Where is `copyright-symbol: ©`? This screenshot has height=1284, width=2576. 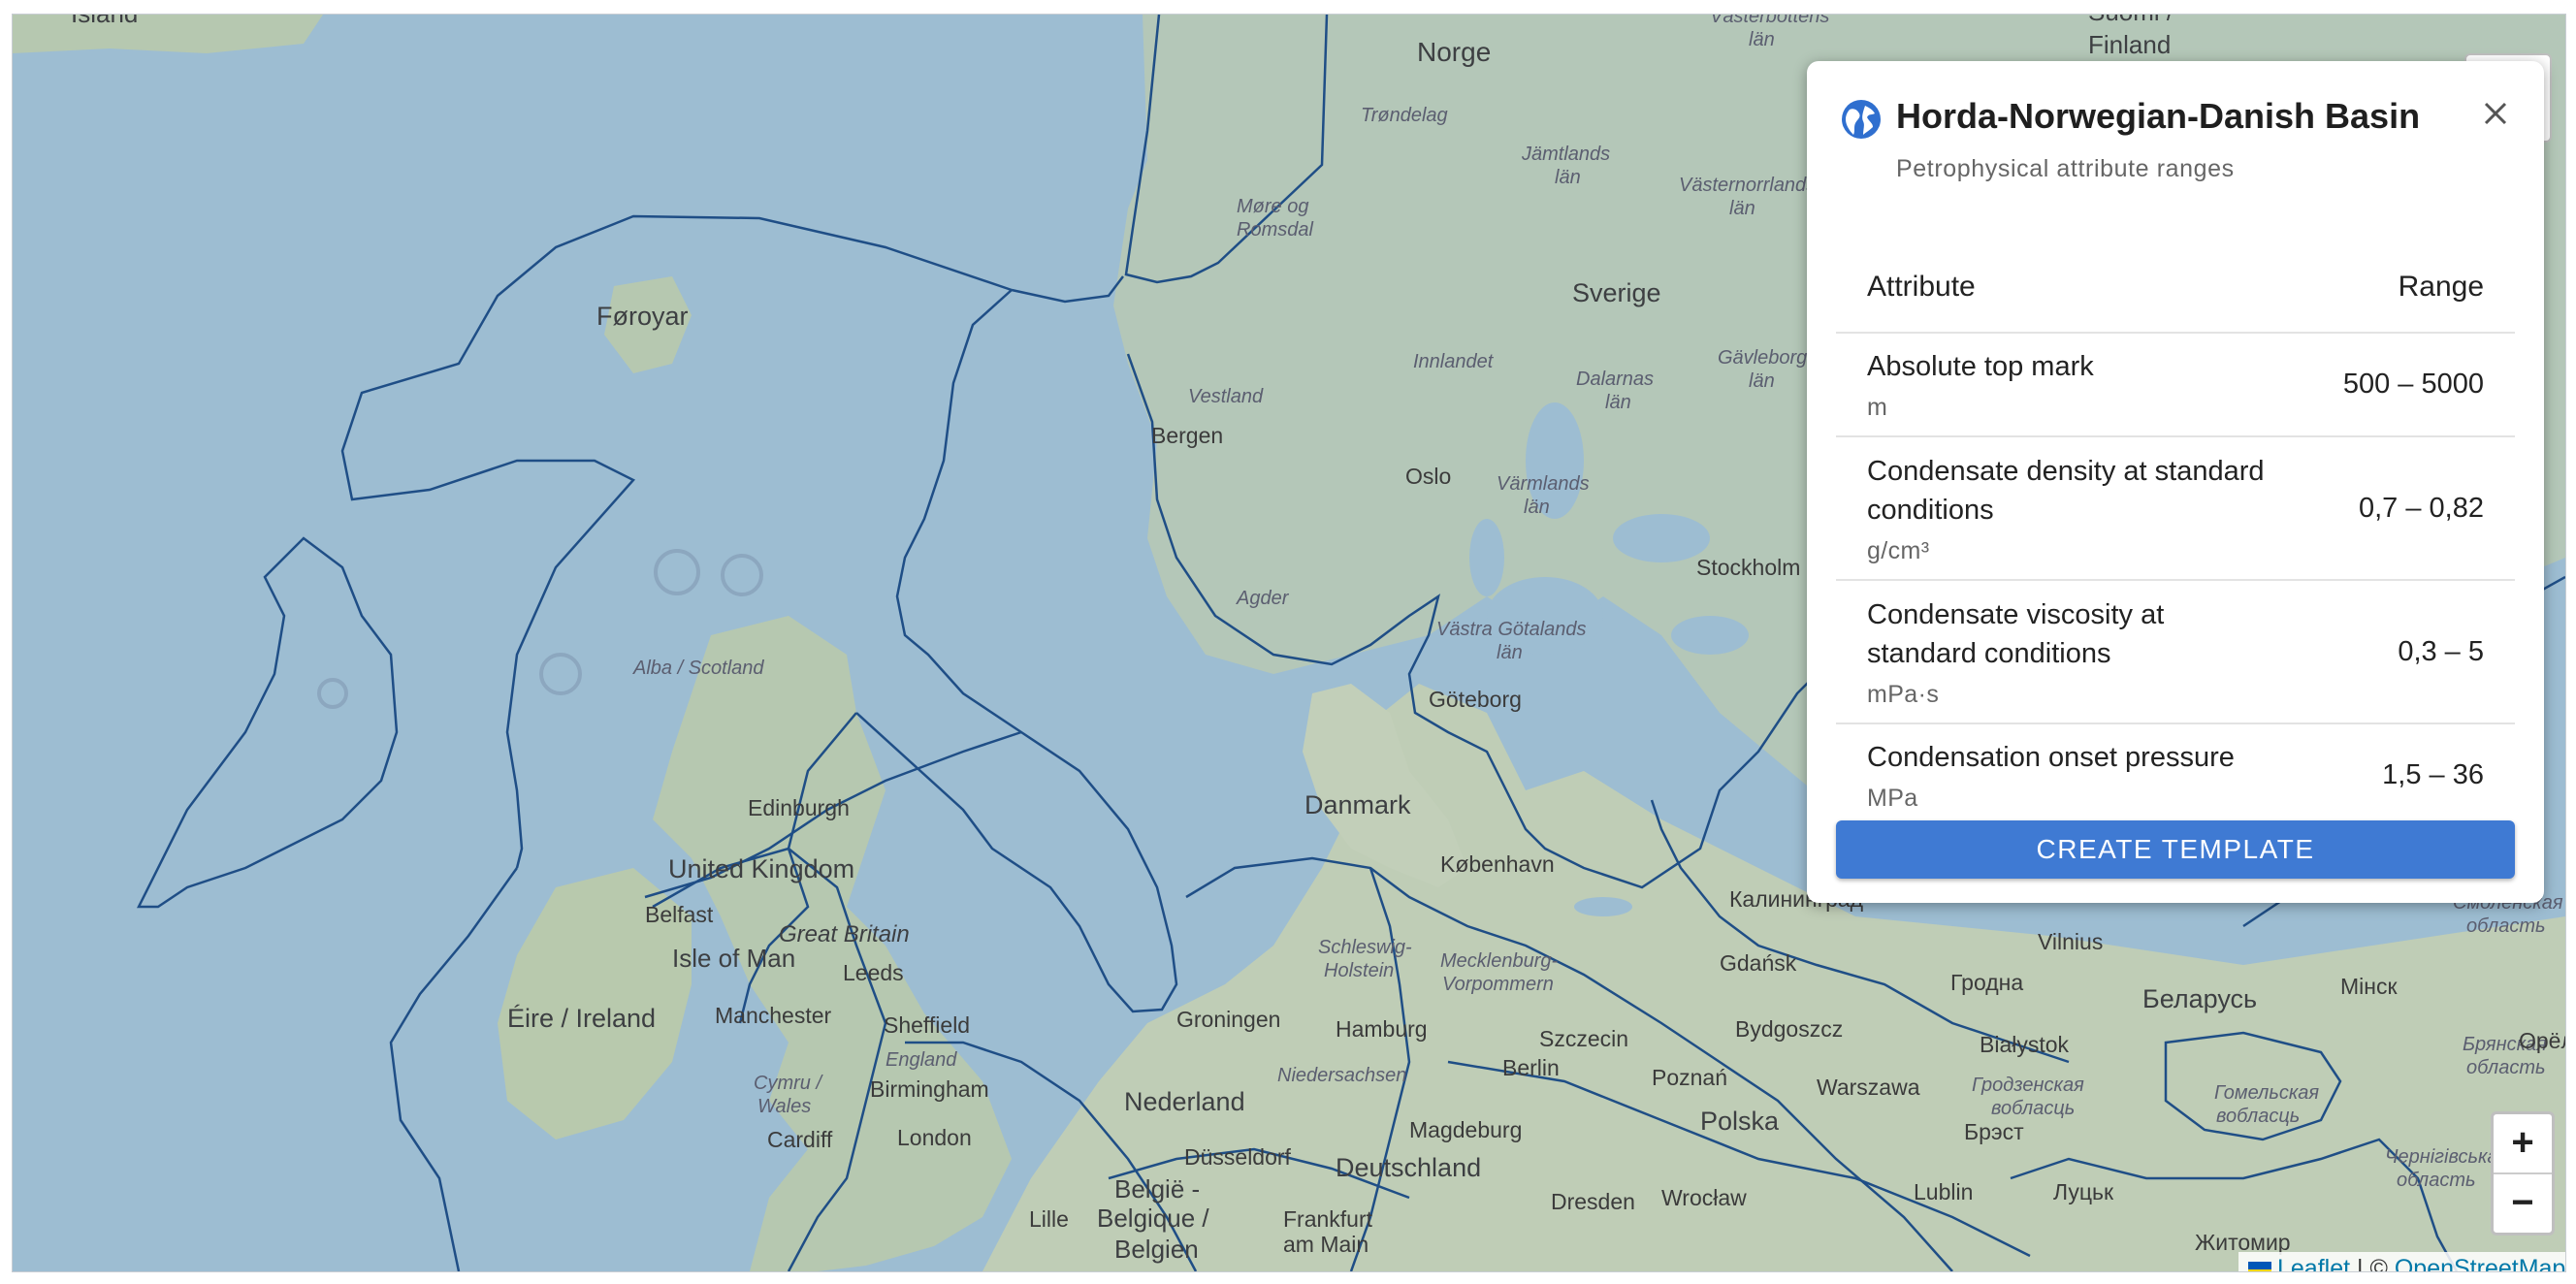
copyright-symbol: © is located at coordinates (2378, 1263).